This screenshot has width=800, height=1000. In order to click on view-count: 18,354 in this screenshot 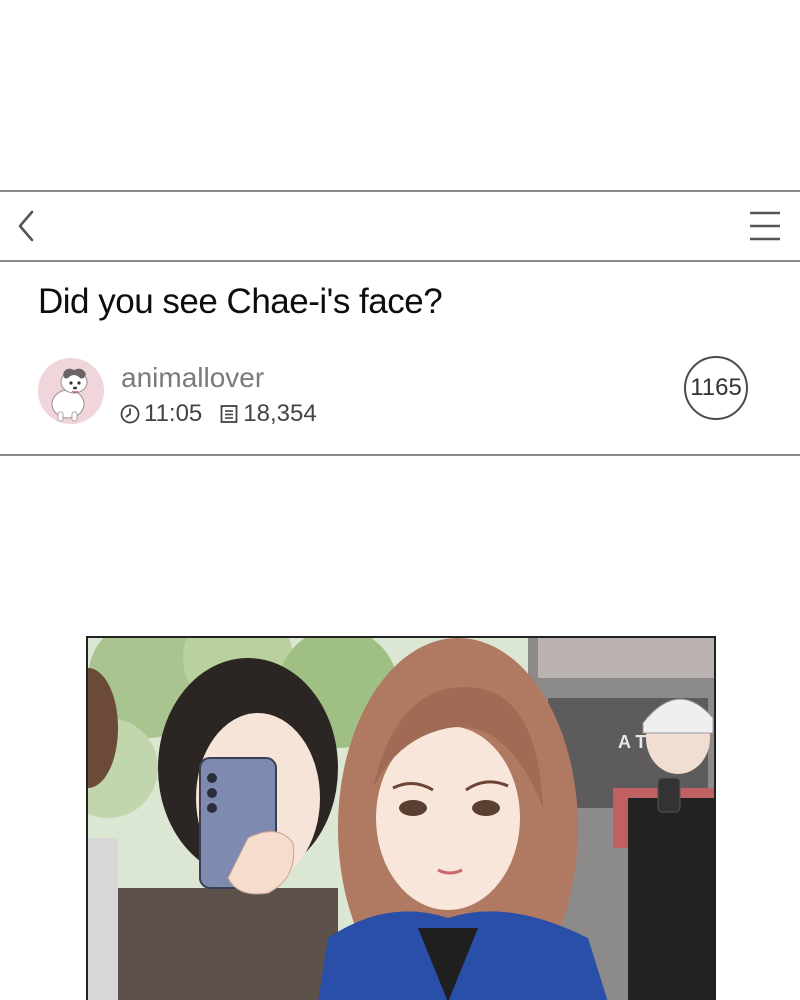, I will do `click(280, 413)`.